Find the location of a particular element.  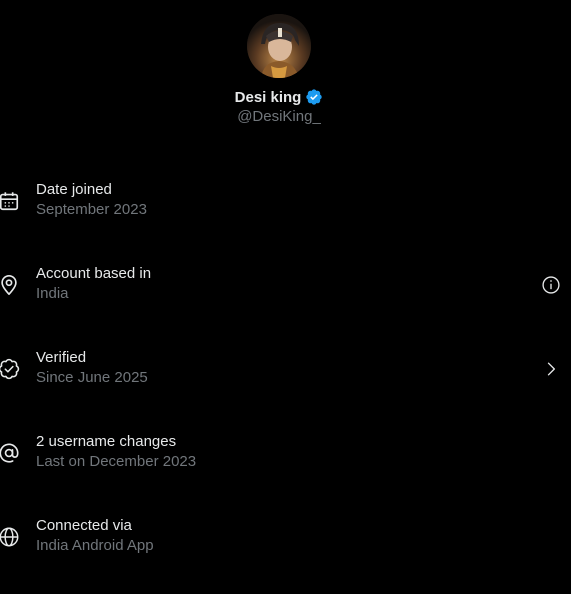

detail-row-verified: Verified Since June 2025 is located at coordinates (285, 370).